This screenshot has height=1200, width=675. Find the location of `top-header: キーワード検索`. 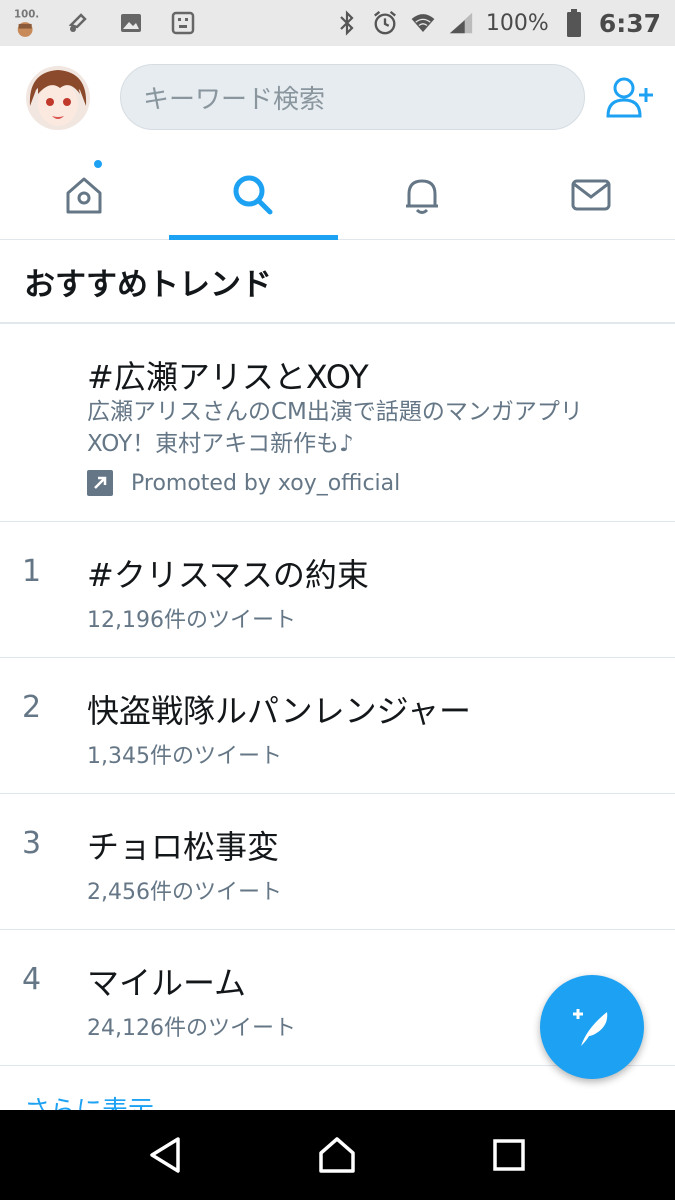

top-header: キーワード検索 is located at coordinates (337, 98).